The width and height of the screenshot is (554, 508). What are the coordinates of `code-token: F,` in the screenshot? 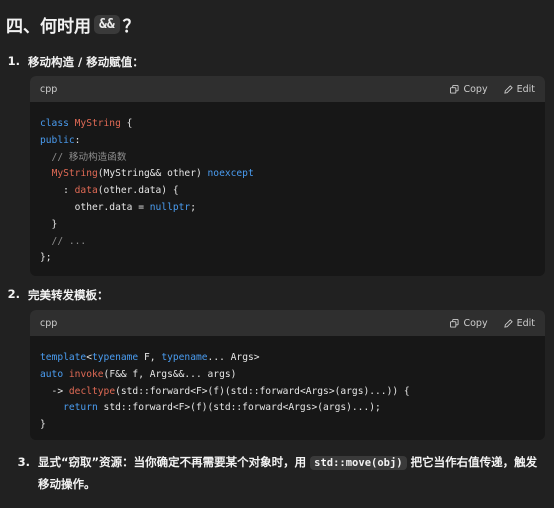 It's located at (150, 357).